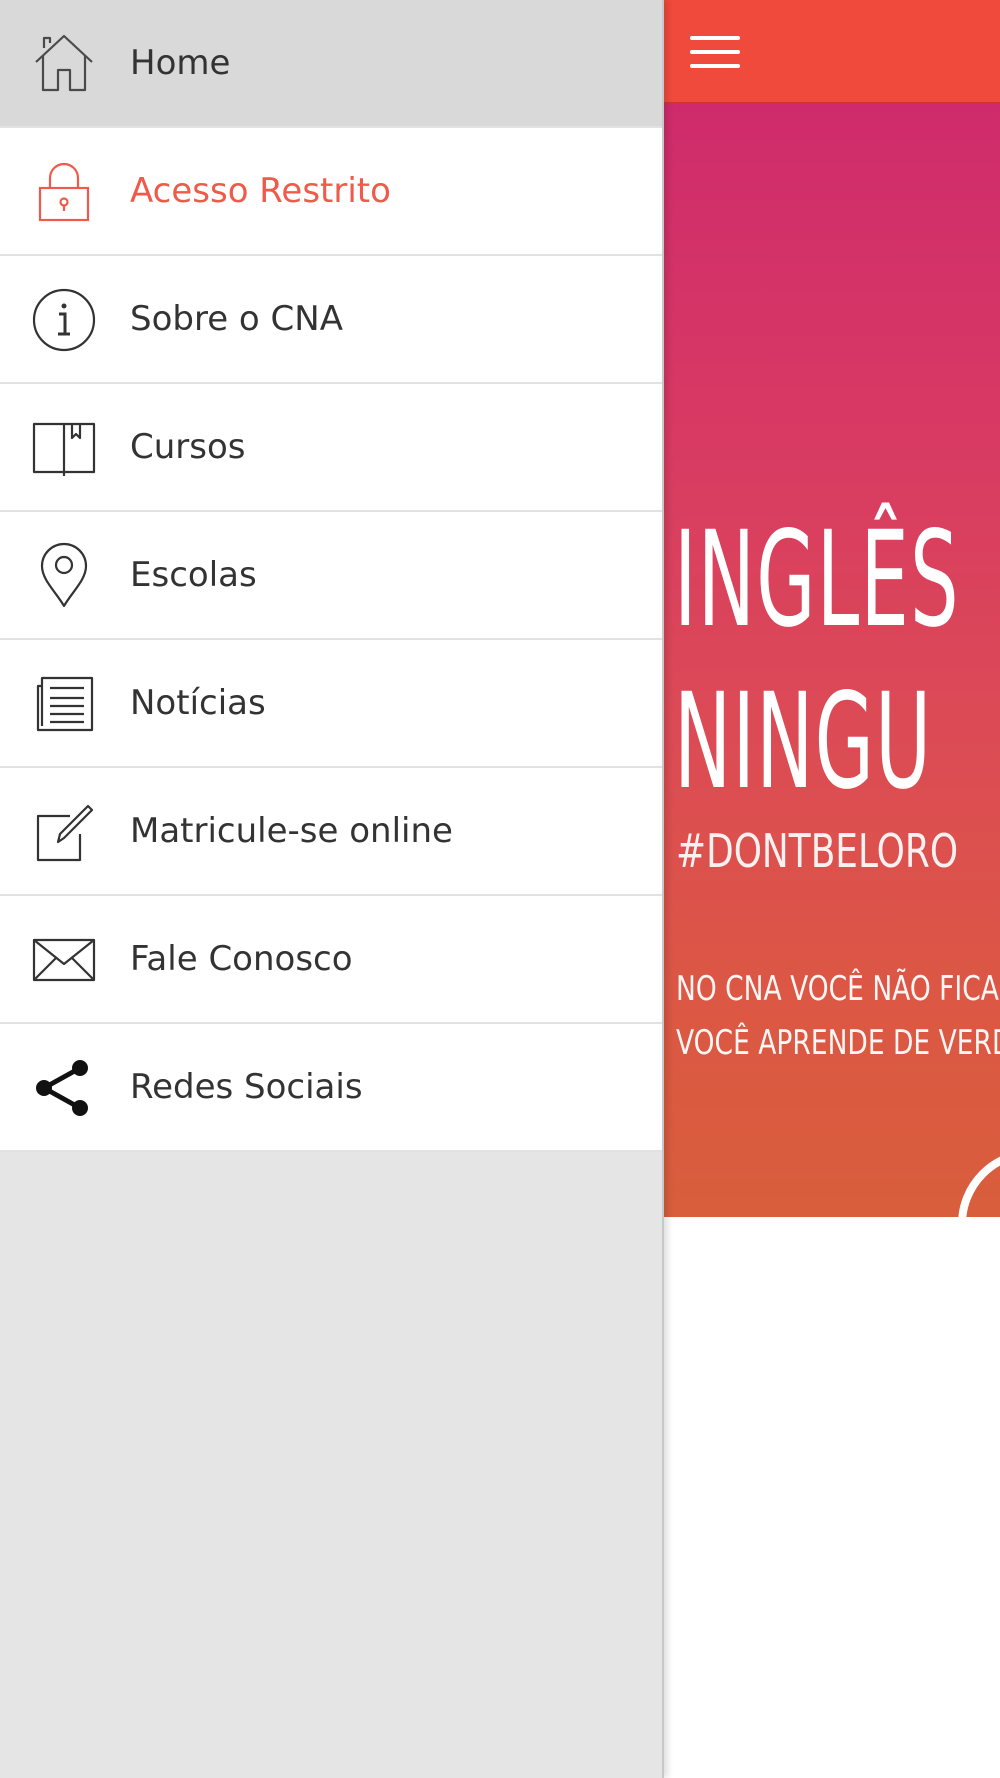 Image resolution: width=1000 pixels, height=1778 pixels. I want to click on banner-logo-arc, so click(979, 1183).